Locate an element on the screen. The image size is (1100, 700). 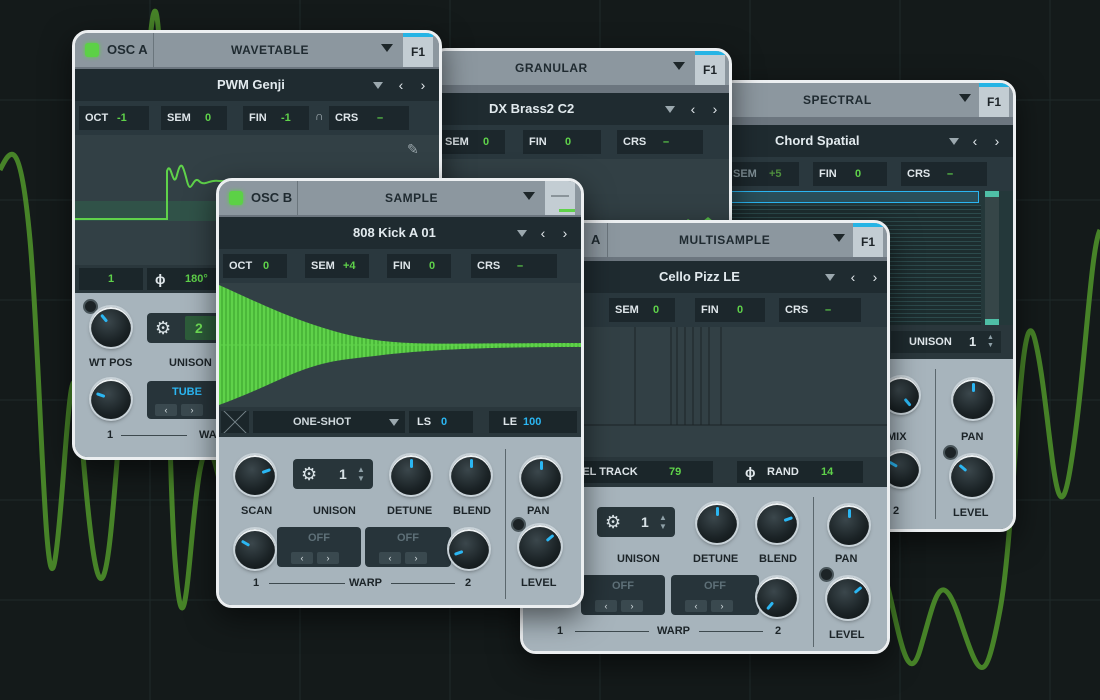
osc-b-unison-field: ⚙ 1 ▲ ▼ is located at coordinates (333, 474).